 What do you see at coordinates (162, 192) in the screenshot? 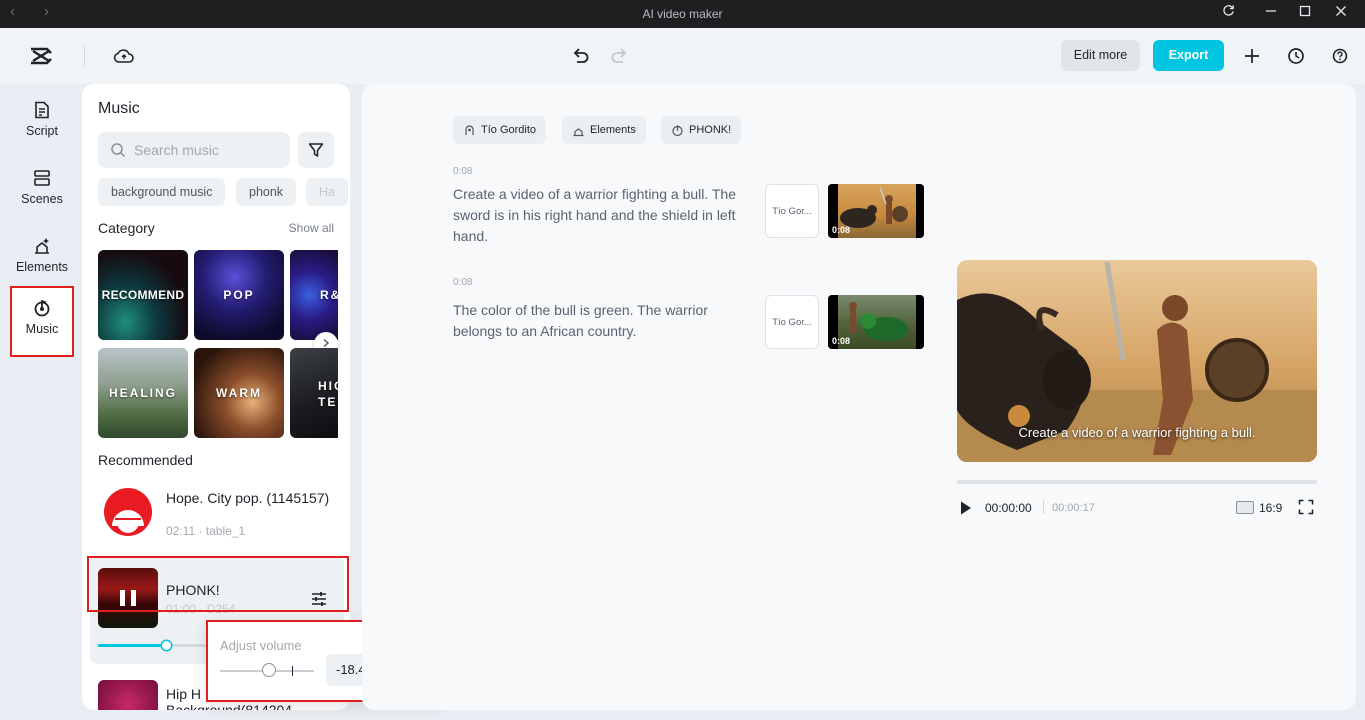
I see `chip-background-music: background music` at bounding box center [162, 192].